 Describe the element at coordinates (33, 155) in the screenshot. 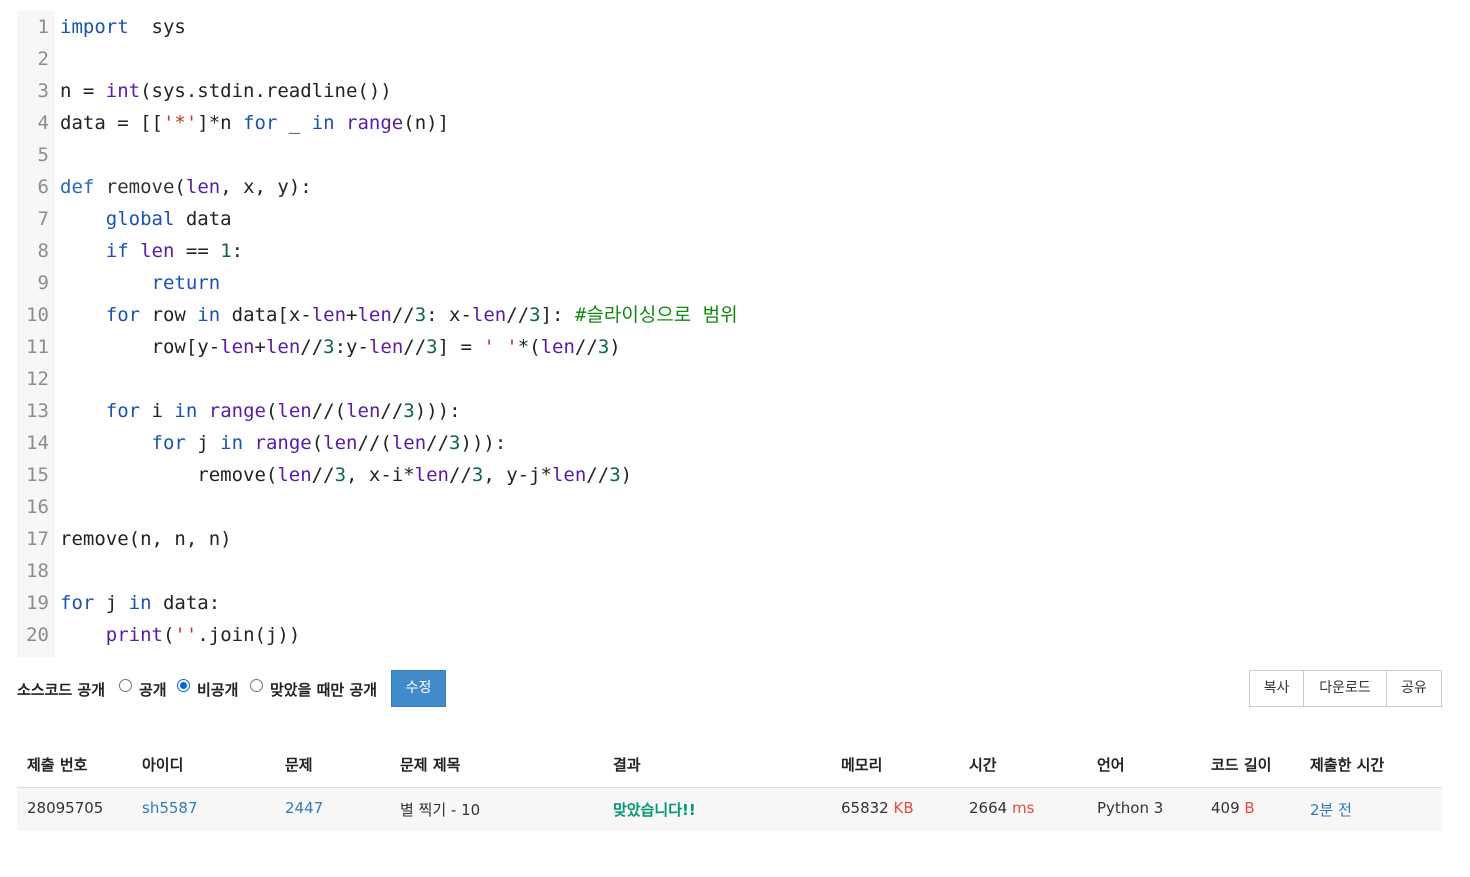

I see `code-line: 5` at that location.